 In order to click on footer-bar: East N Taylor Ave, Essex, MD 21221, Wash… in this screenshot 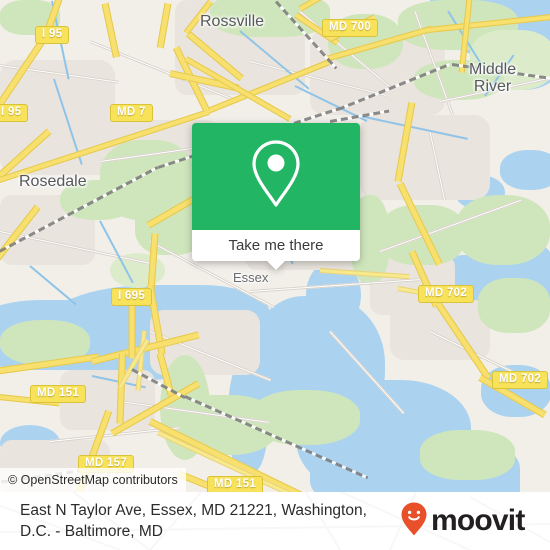, I will do `click(275, 521)`.